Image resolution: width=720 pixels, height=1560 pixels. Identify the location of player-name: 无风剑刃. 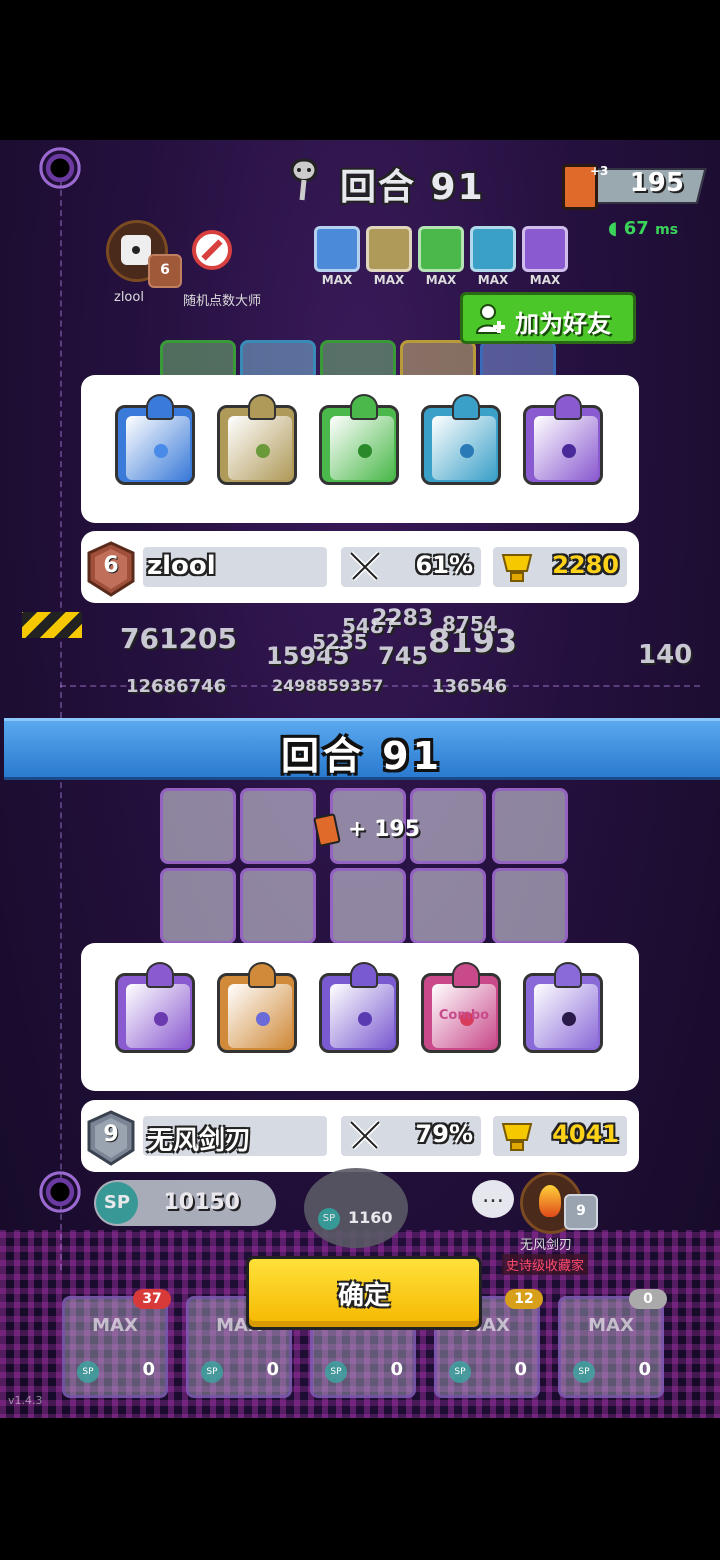
(199, 1141).